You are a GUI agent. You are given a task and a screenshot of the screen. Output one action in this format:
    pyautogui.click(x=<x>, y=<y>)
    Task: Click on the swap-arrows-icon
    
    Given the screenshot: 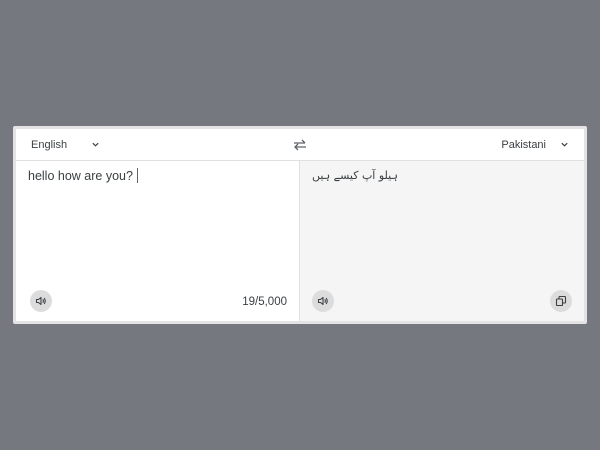 What is the action you would take?
    pyautogui.click(x=300, y=145)
    